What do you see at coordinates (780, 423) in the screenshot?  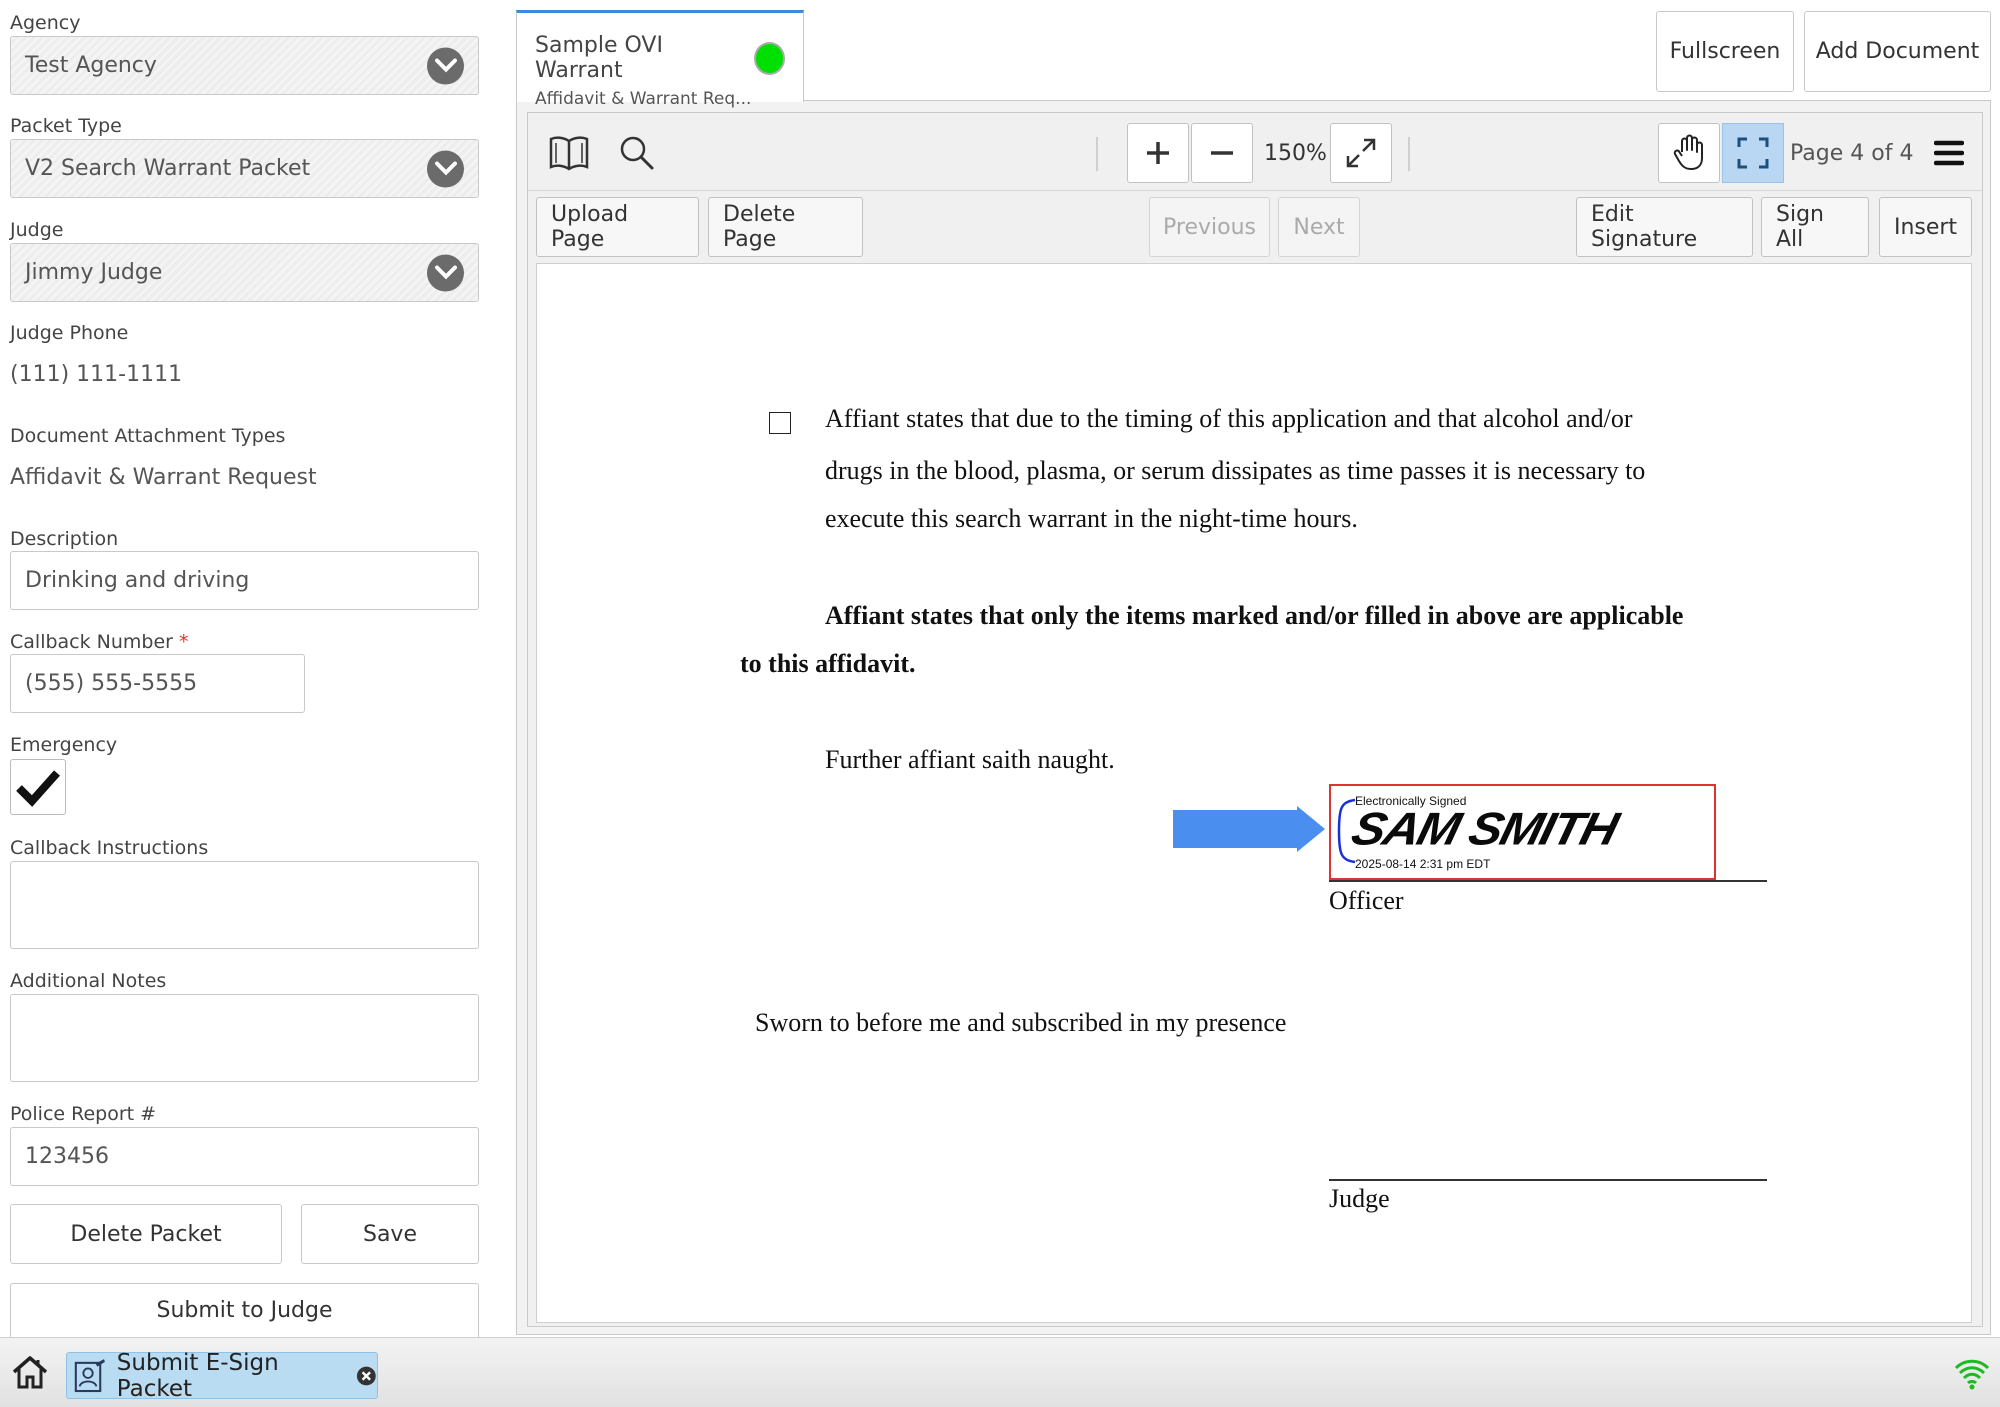 I see `checkbox-icon` at bounding box center [780, 423].